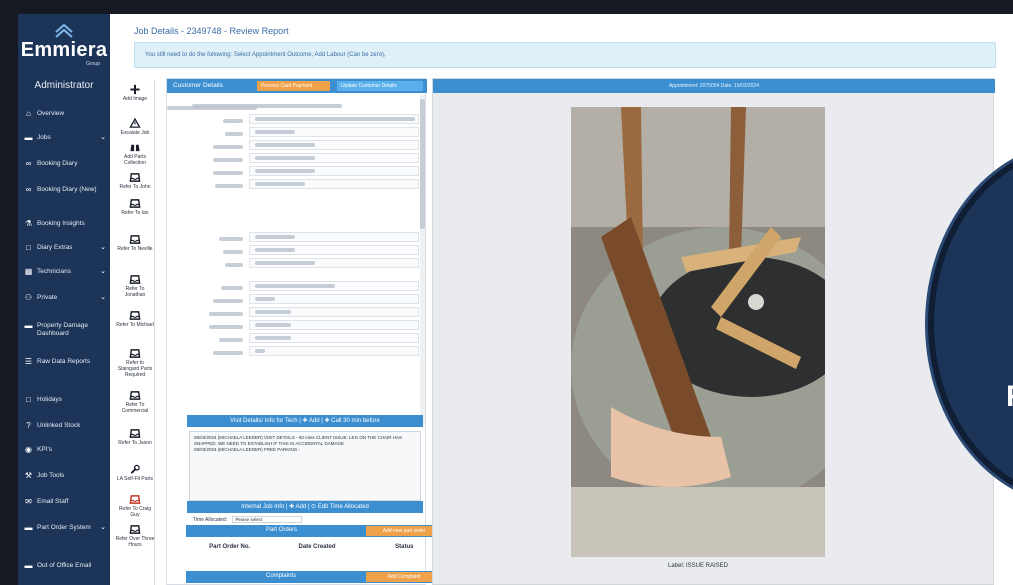 Image resolution: width=1013 pixels, height=585 pixels. I want to click on update-customer-button: Update Customer Details, so click(380, 86).